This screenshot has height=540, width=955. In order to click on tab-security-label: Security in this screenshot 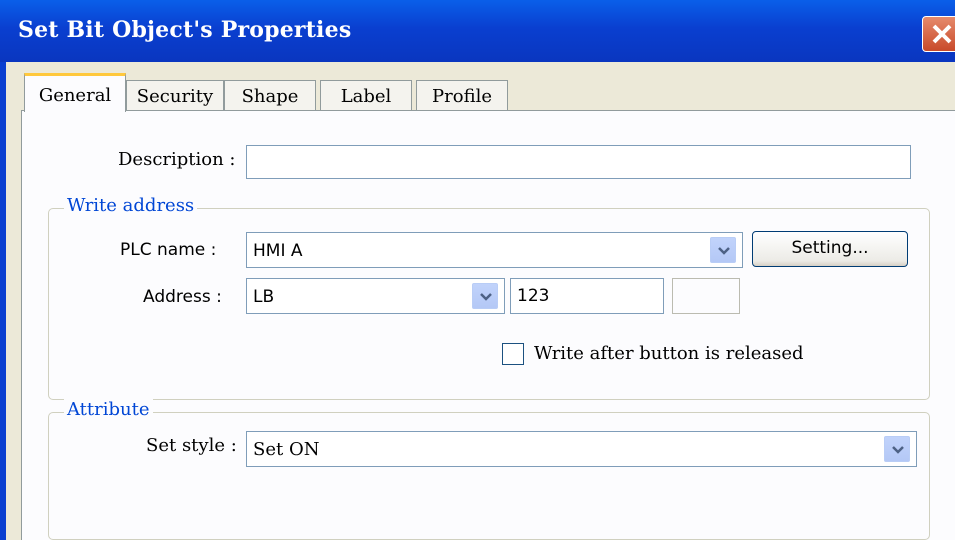, I will do `click(175, 96)`.